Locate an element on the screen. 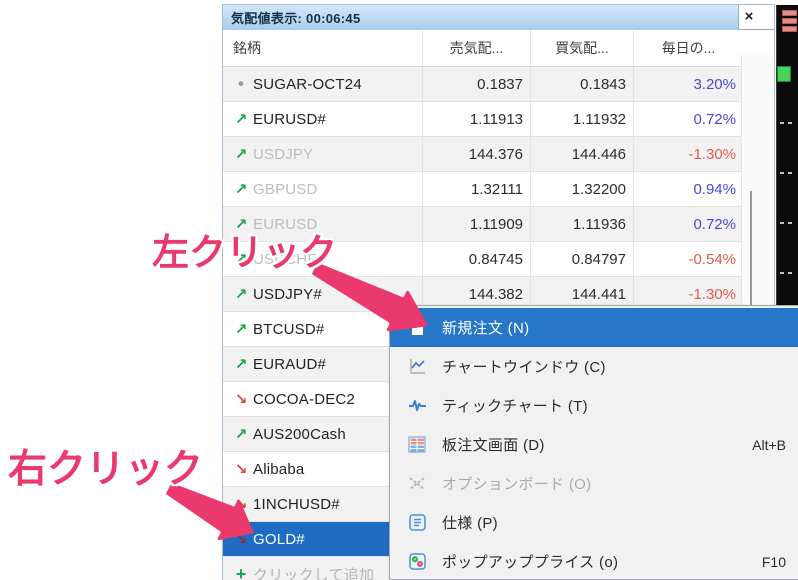 This screenshot has height=580, width=798. daily-change-value: 0.94% is located at coordinates (714, 189).